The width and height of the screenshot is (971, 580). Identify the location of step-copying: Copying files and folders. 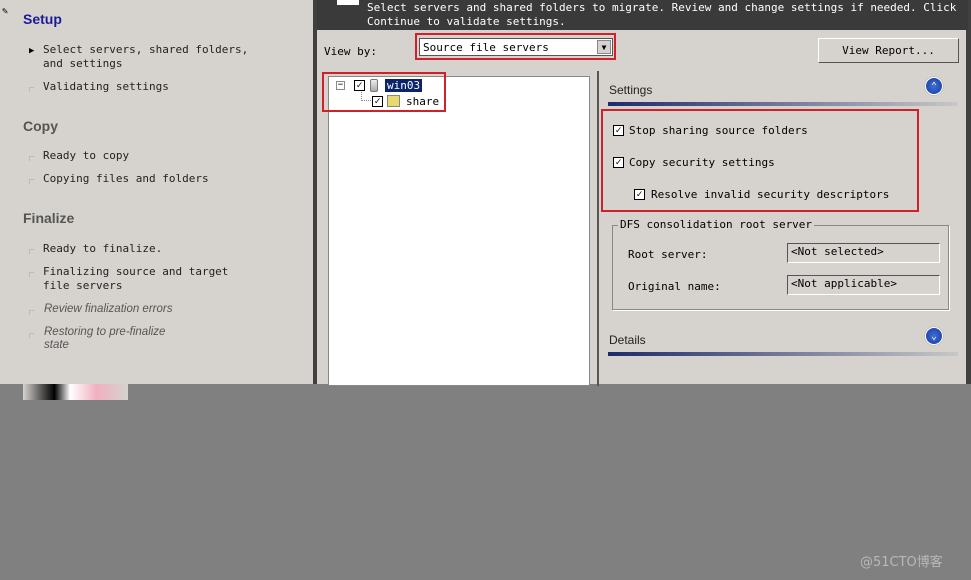
(126, 178).